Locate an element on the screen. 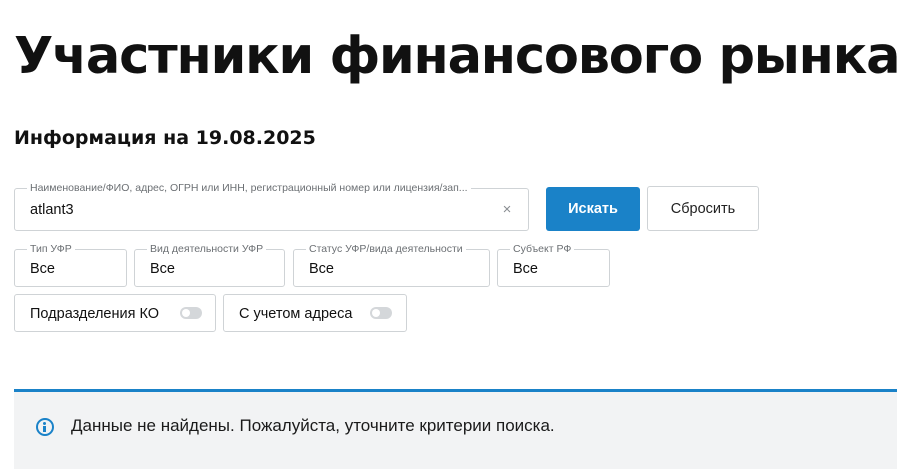 The width and height of the screenshot is (897, 469). filter-region-select: Субъект РФ Все is located at coordinates (553, 265).